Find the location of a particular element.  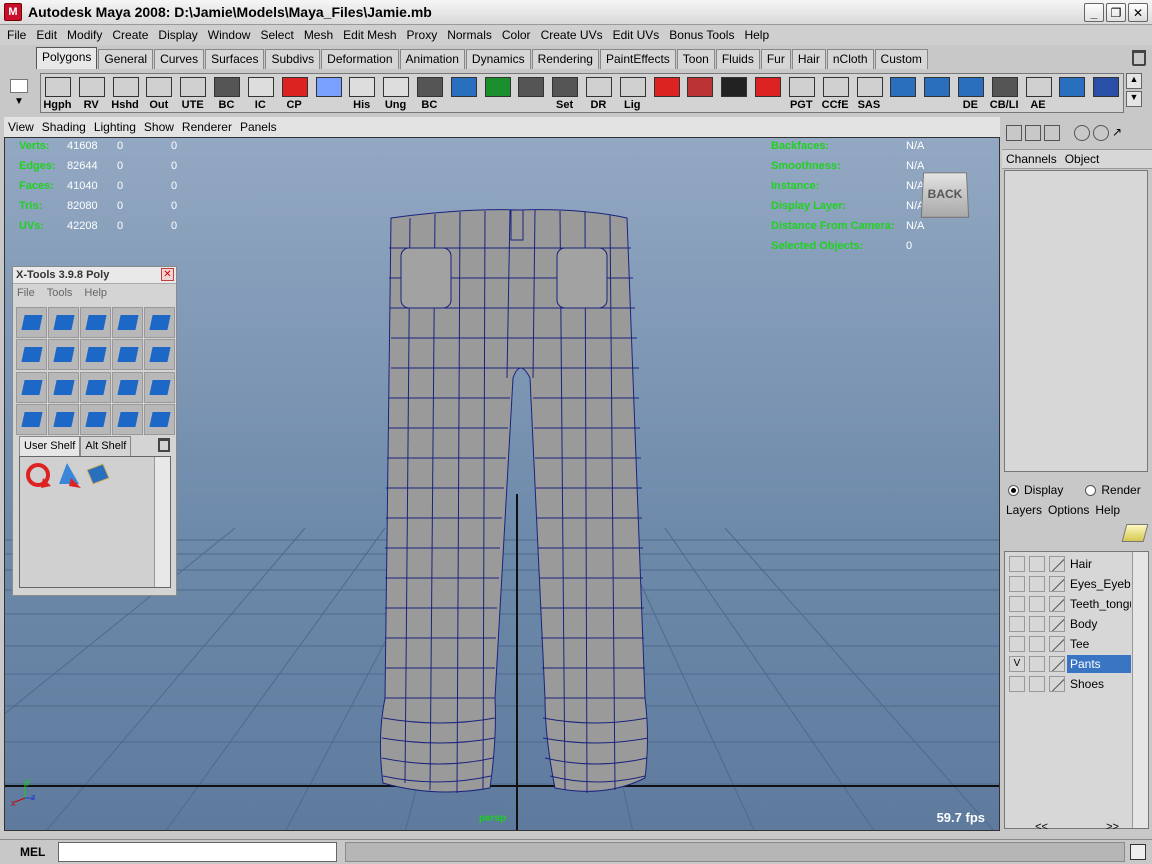

xtools-tab-alt-shelf: Alt Shelf is located at coordinates (106, 446).